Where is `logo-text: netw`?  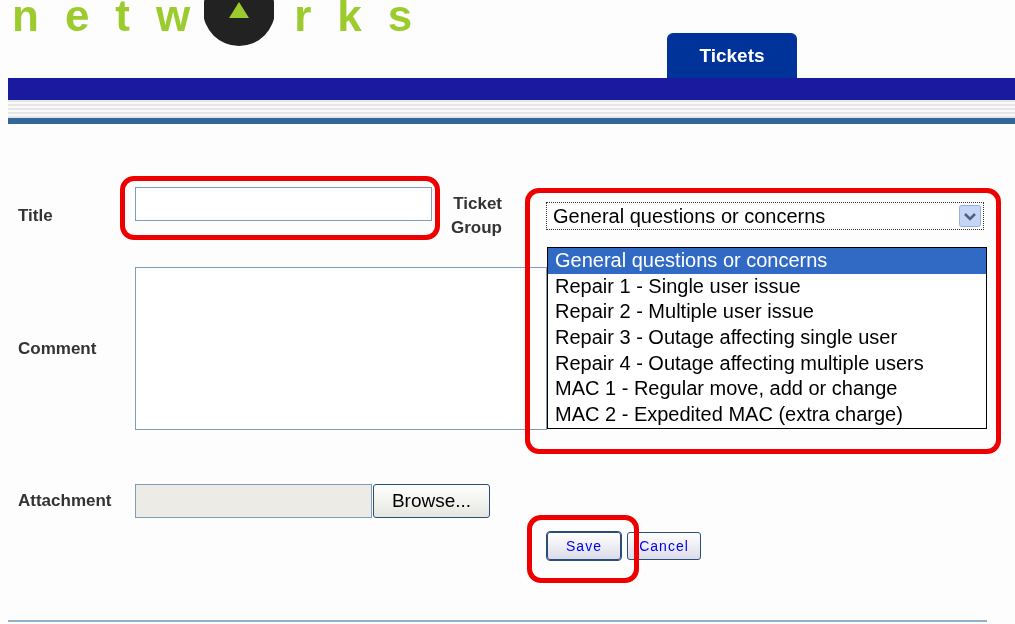 logo-text: netw is located at coordinates (114, 18).